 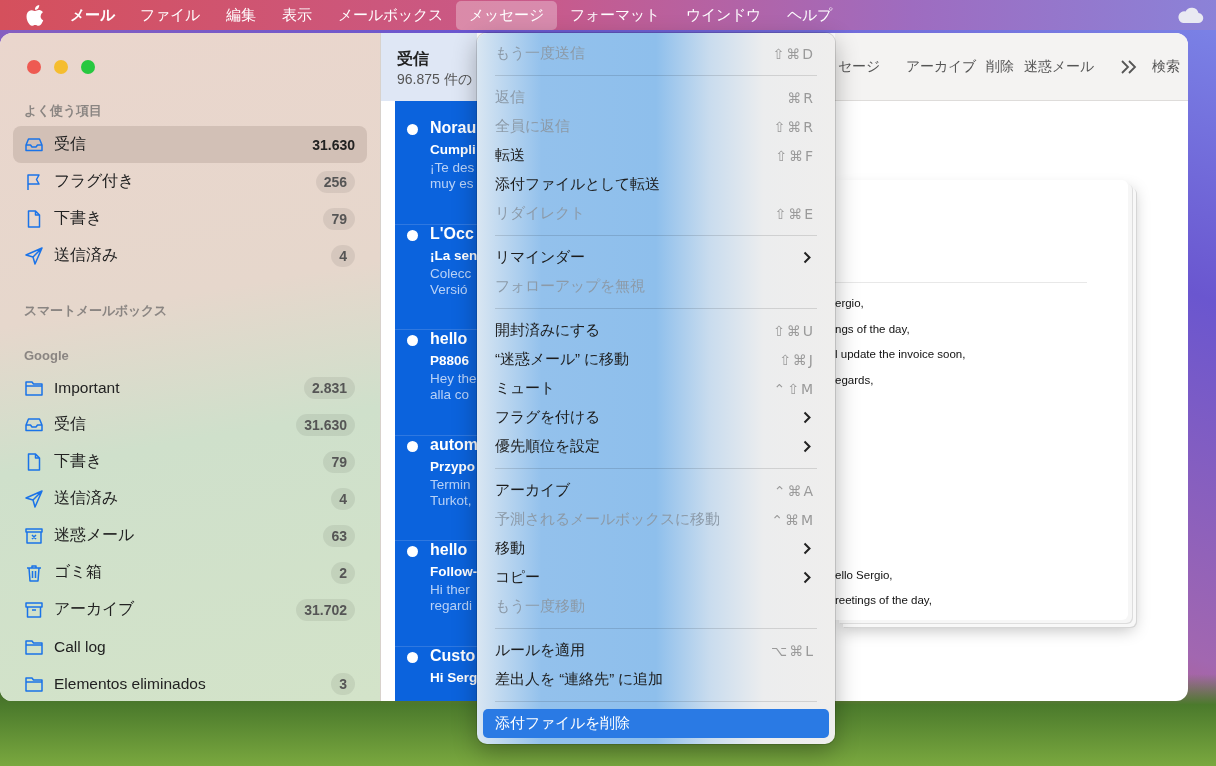 I want to click on message-sender: autom, so click(x=453, y=444).